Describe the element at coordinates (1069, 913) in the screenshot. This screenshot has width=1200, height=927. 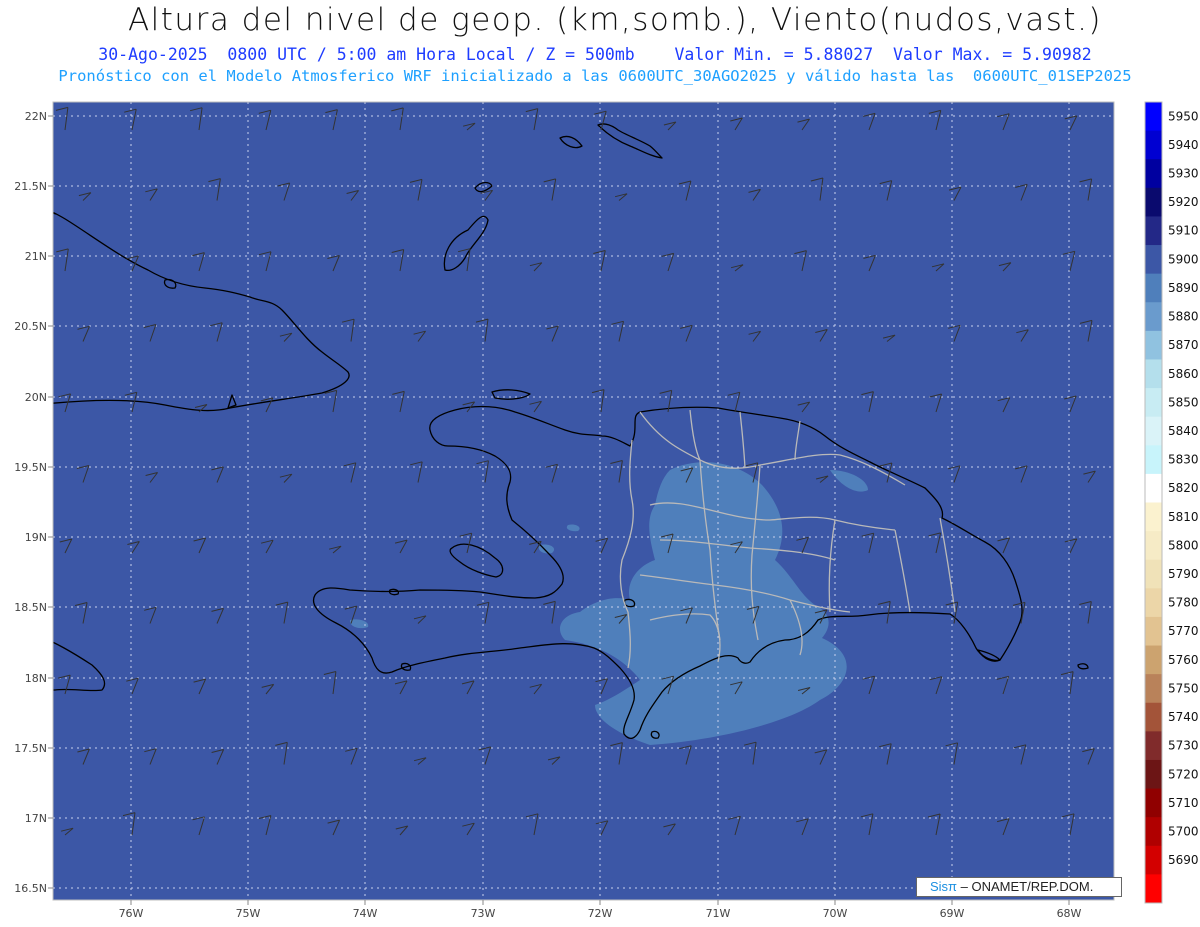
I see `lon-label: 68W` at that location.